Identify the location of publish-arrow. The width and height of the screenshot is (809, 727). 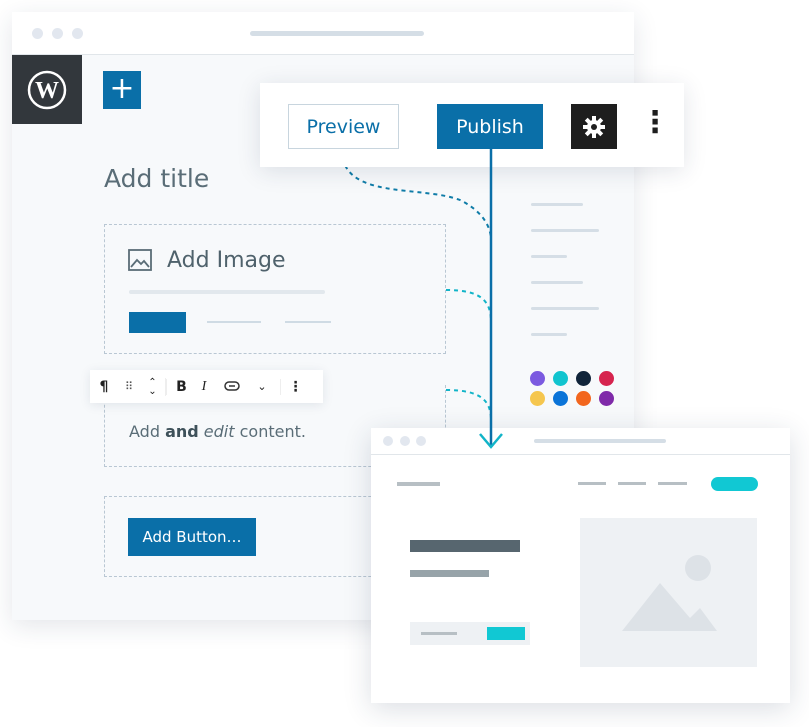
(491, 298).